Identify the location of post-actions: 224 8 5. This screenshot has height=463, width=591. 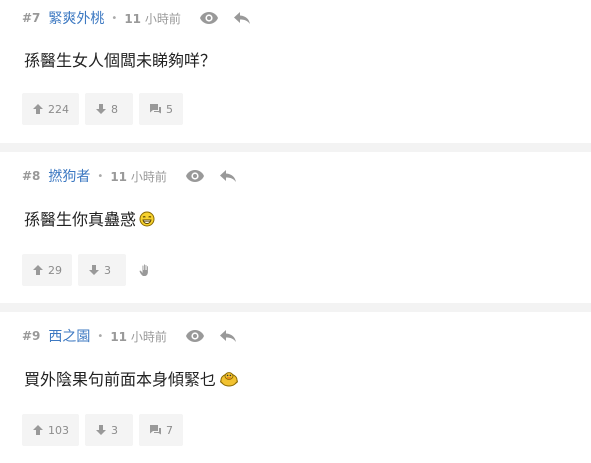
(102, 109).